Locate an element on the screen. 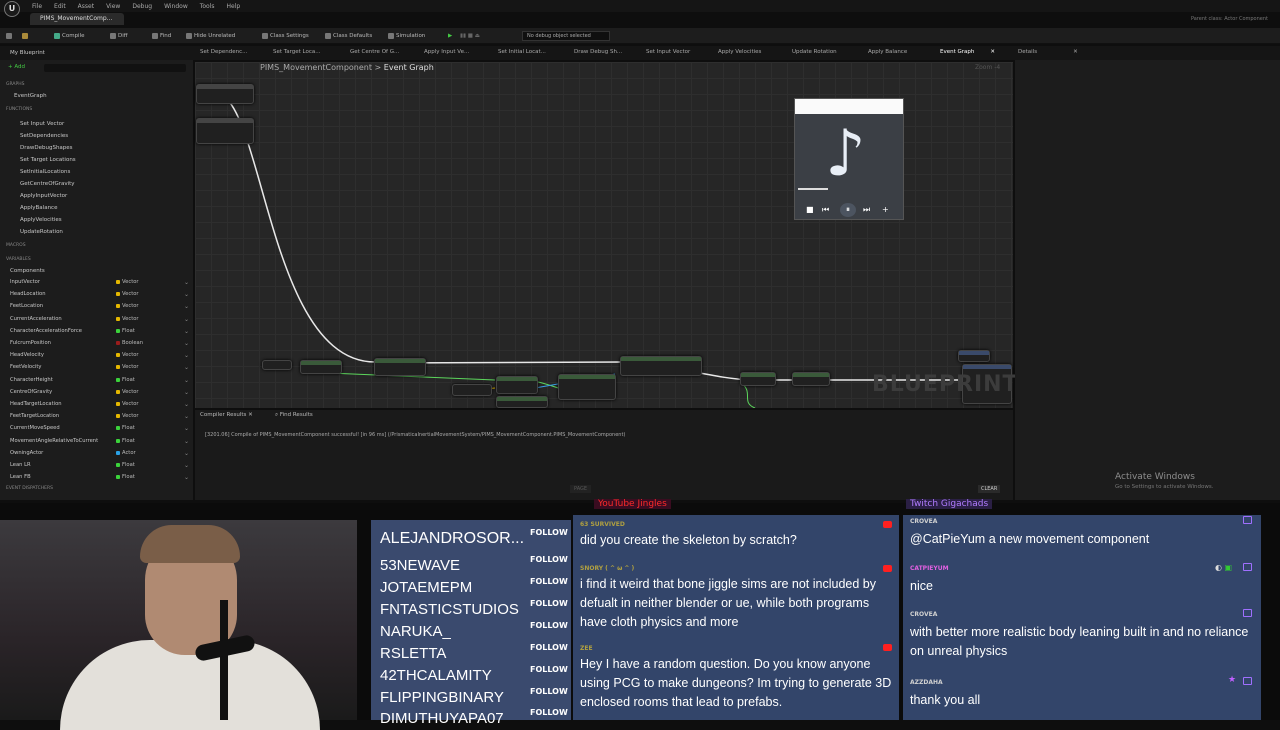  function-item: SetDependencies is located at coordinates (44, 136).